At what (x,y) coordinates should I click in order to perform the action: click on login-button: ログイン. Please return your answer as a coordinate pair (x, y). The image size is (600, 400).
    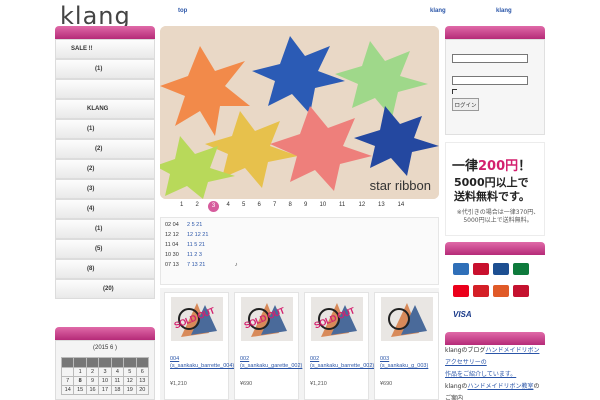
    Looking at the image, I should click on (465, 104).